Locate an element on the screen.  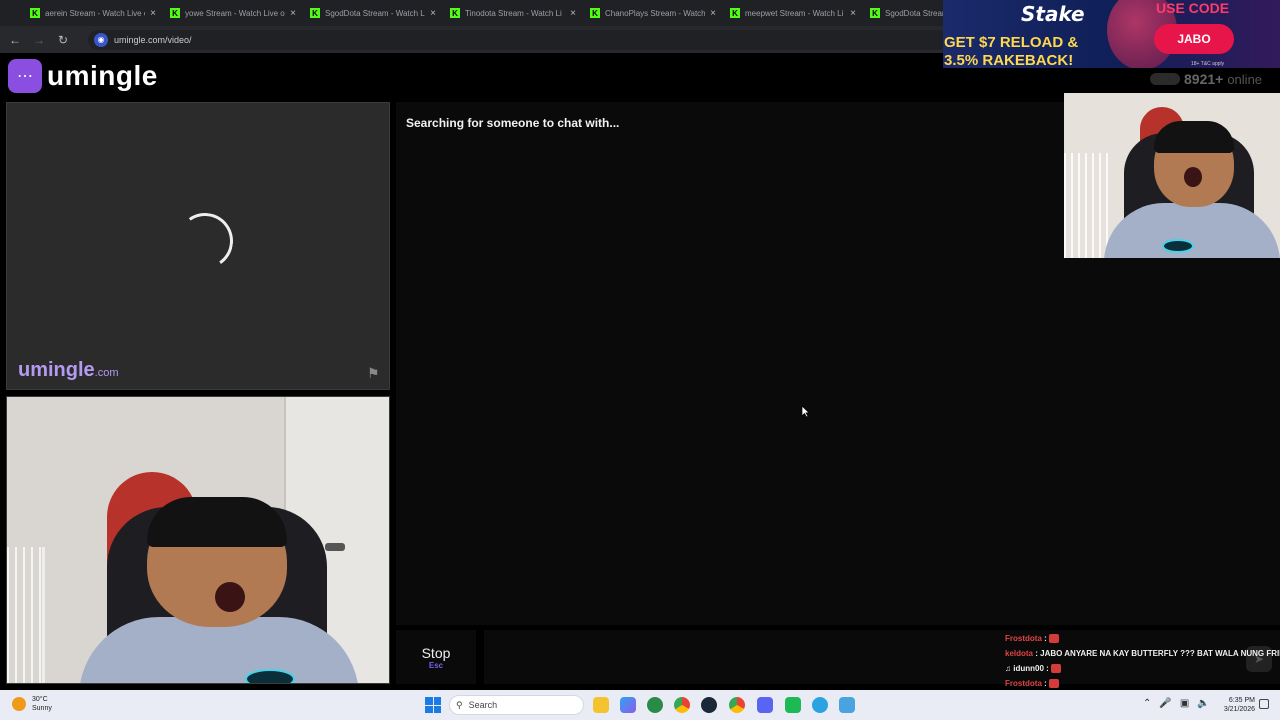
volume-icon: 🔈 is located at coordinates (1203, 703).